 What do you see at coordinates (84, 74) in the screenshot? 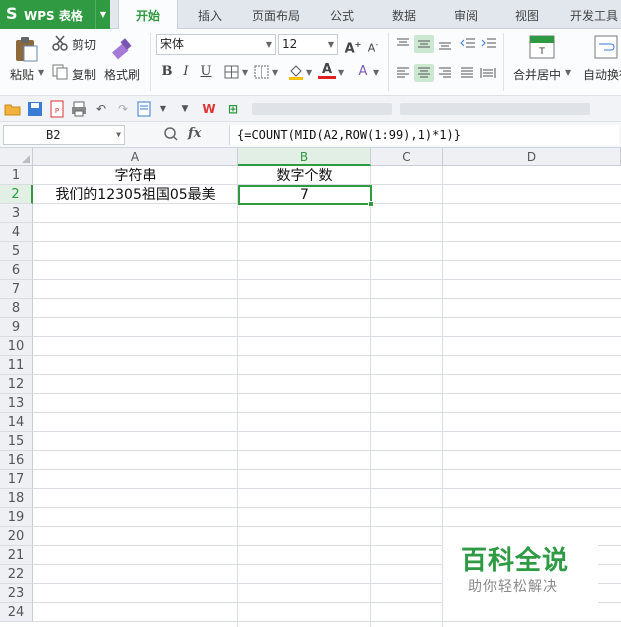
I see `copy-button: 复制` at bounding box center [84, 74].